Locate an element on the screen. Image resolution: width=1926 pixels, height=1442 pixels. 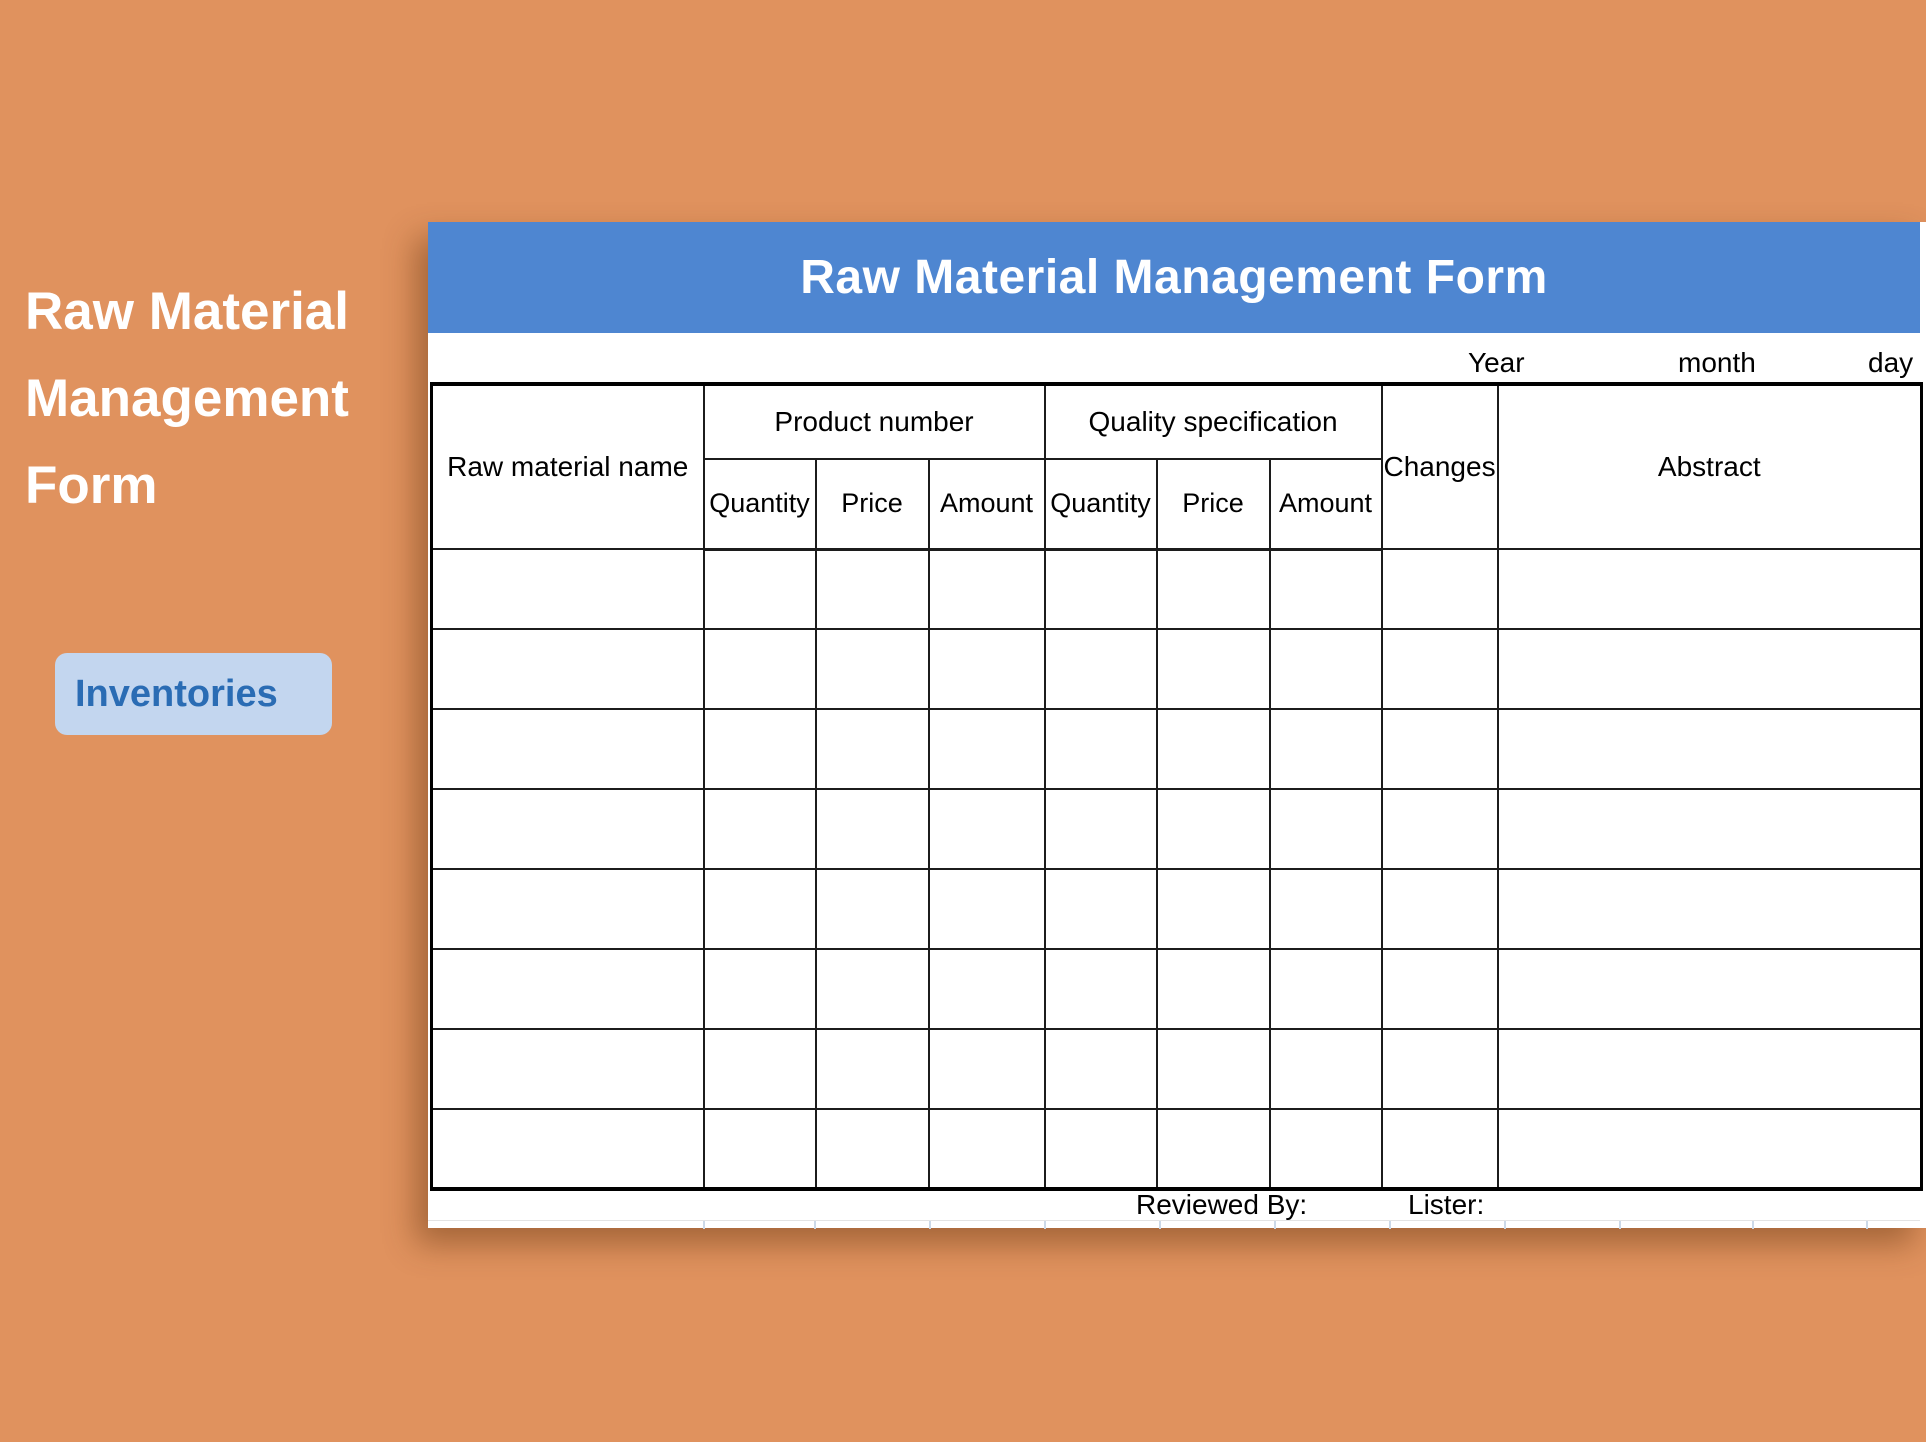
inventories-badge-label: Inventories is located at coordinates (176, 693).